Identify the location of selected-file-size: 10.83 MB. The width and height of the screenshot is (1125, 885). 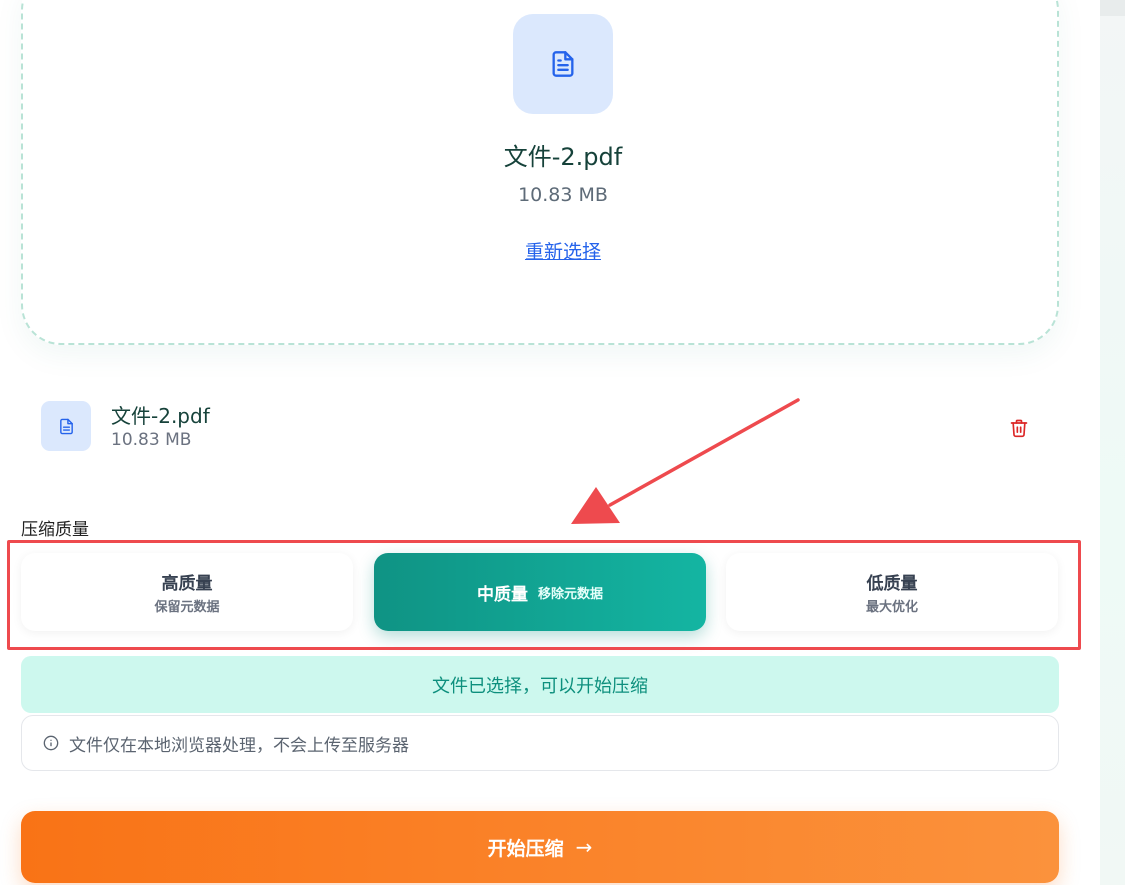
(151, 440).